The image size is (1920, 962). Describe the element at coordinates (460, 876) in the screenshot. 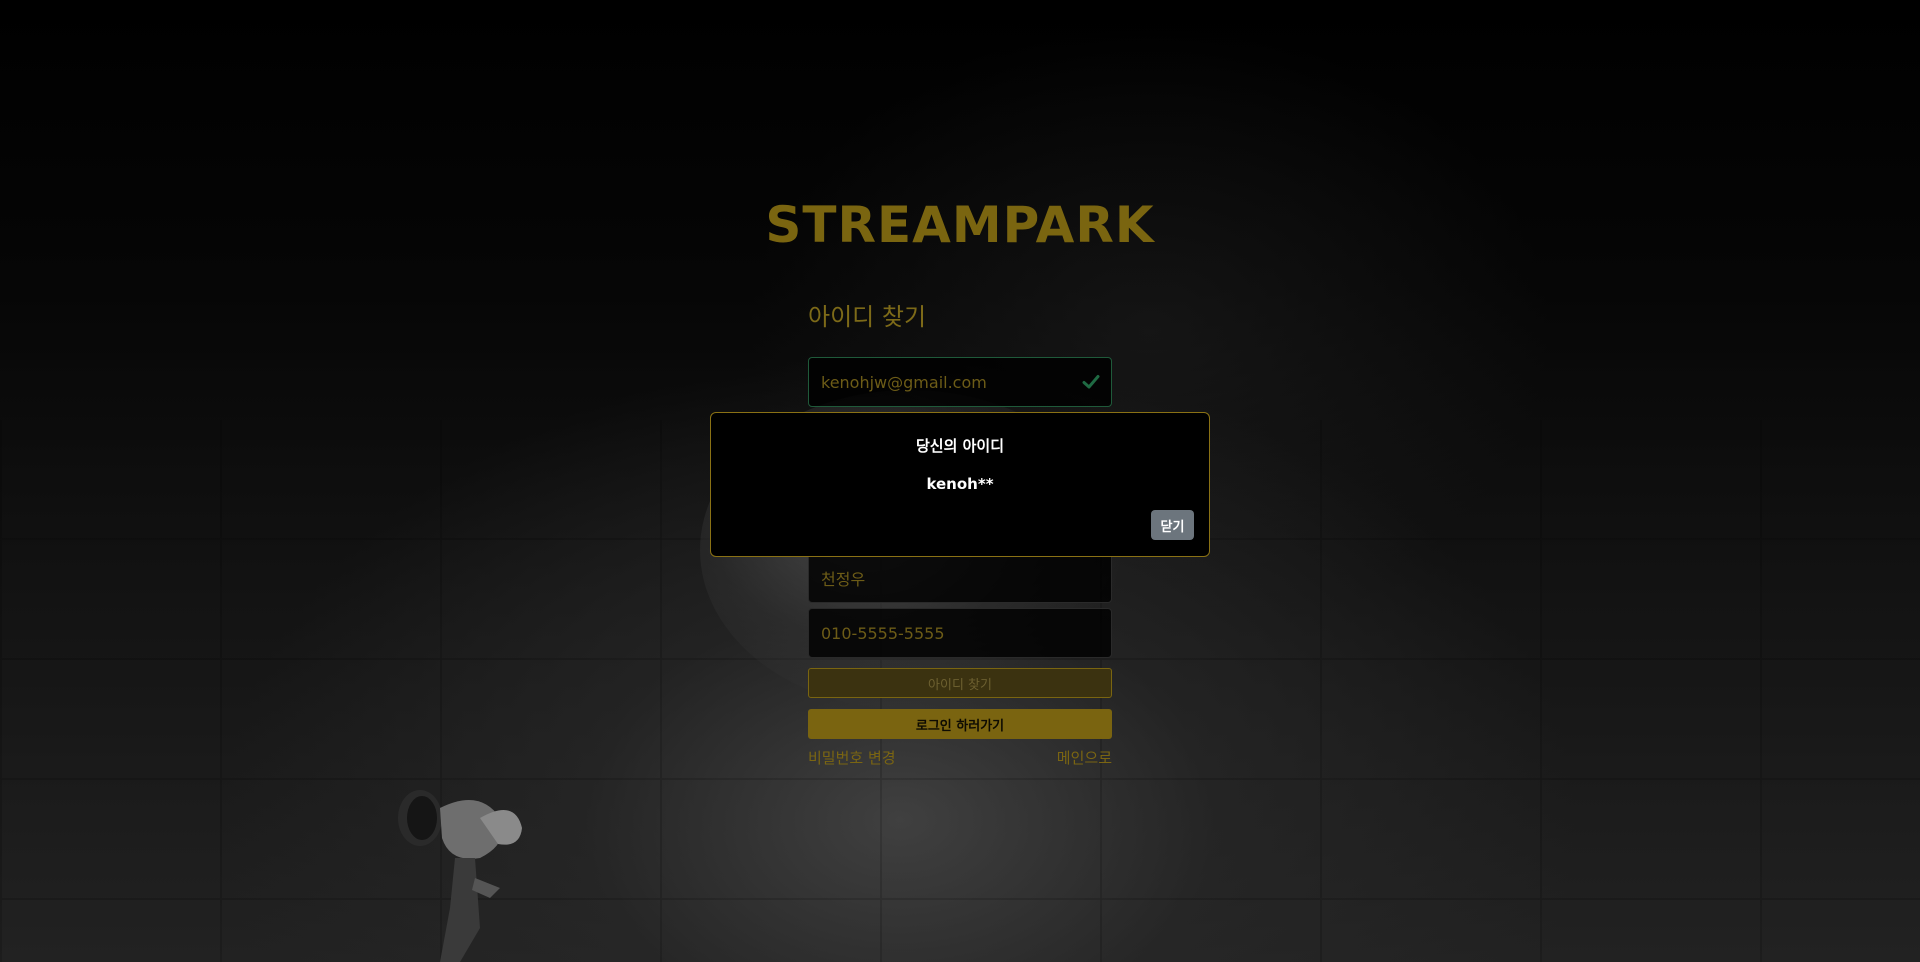

I see `background-figure-image` at that location.